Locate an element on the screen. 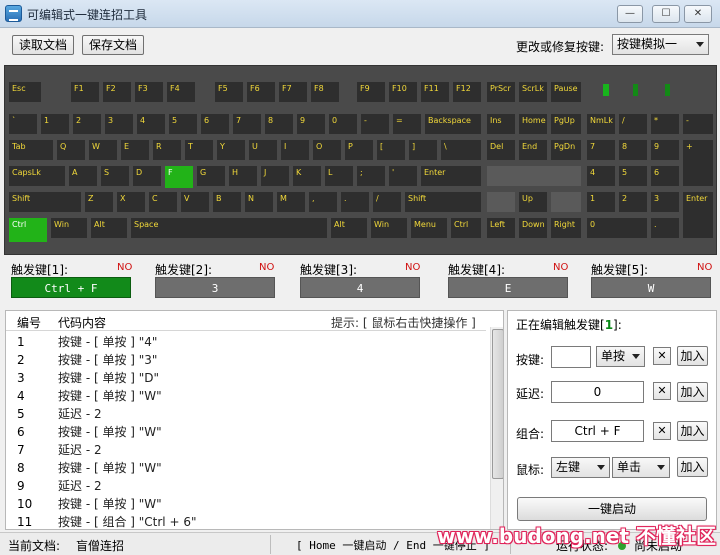 This screenshot has width=720, height=555. key-2: 2 is located at coordinates (87, 124).